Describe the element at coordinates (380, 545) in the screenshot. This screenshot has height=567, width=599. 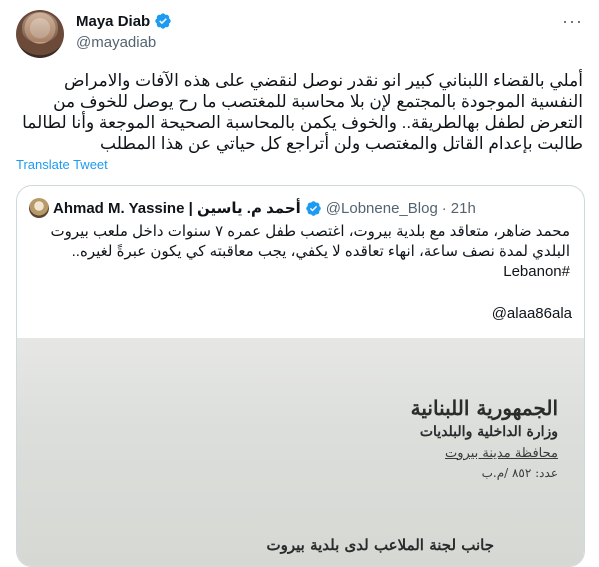
I see `document-addressee: جانب لجنة الملاعب لدى بلدية بيروت` at that location.